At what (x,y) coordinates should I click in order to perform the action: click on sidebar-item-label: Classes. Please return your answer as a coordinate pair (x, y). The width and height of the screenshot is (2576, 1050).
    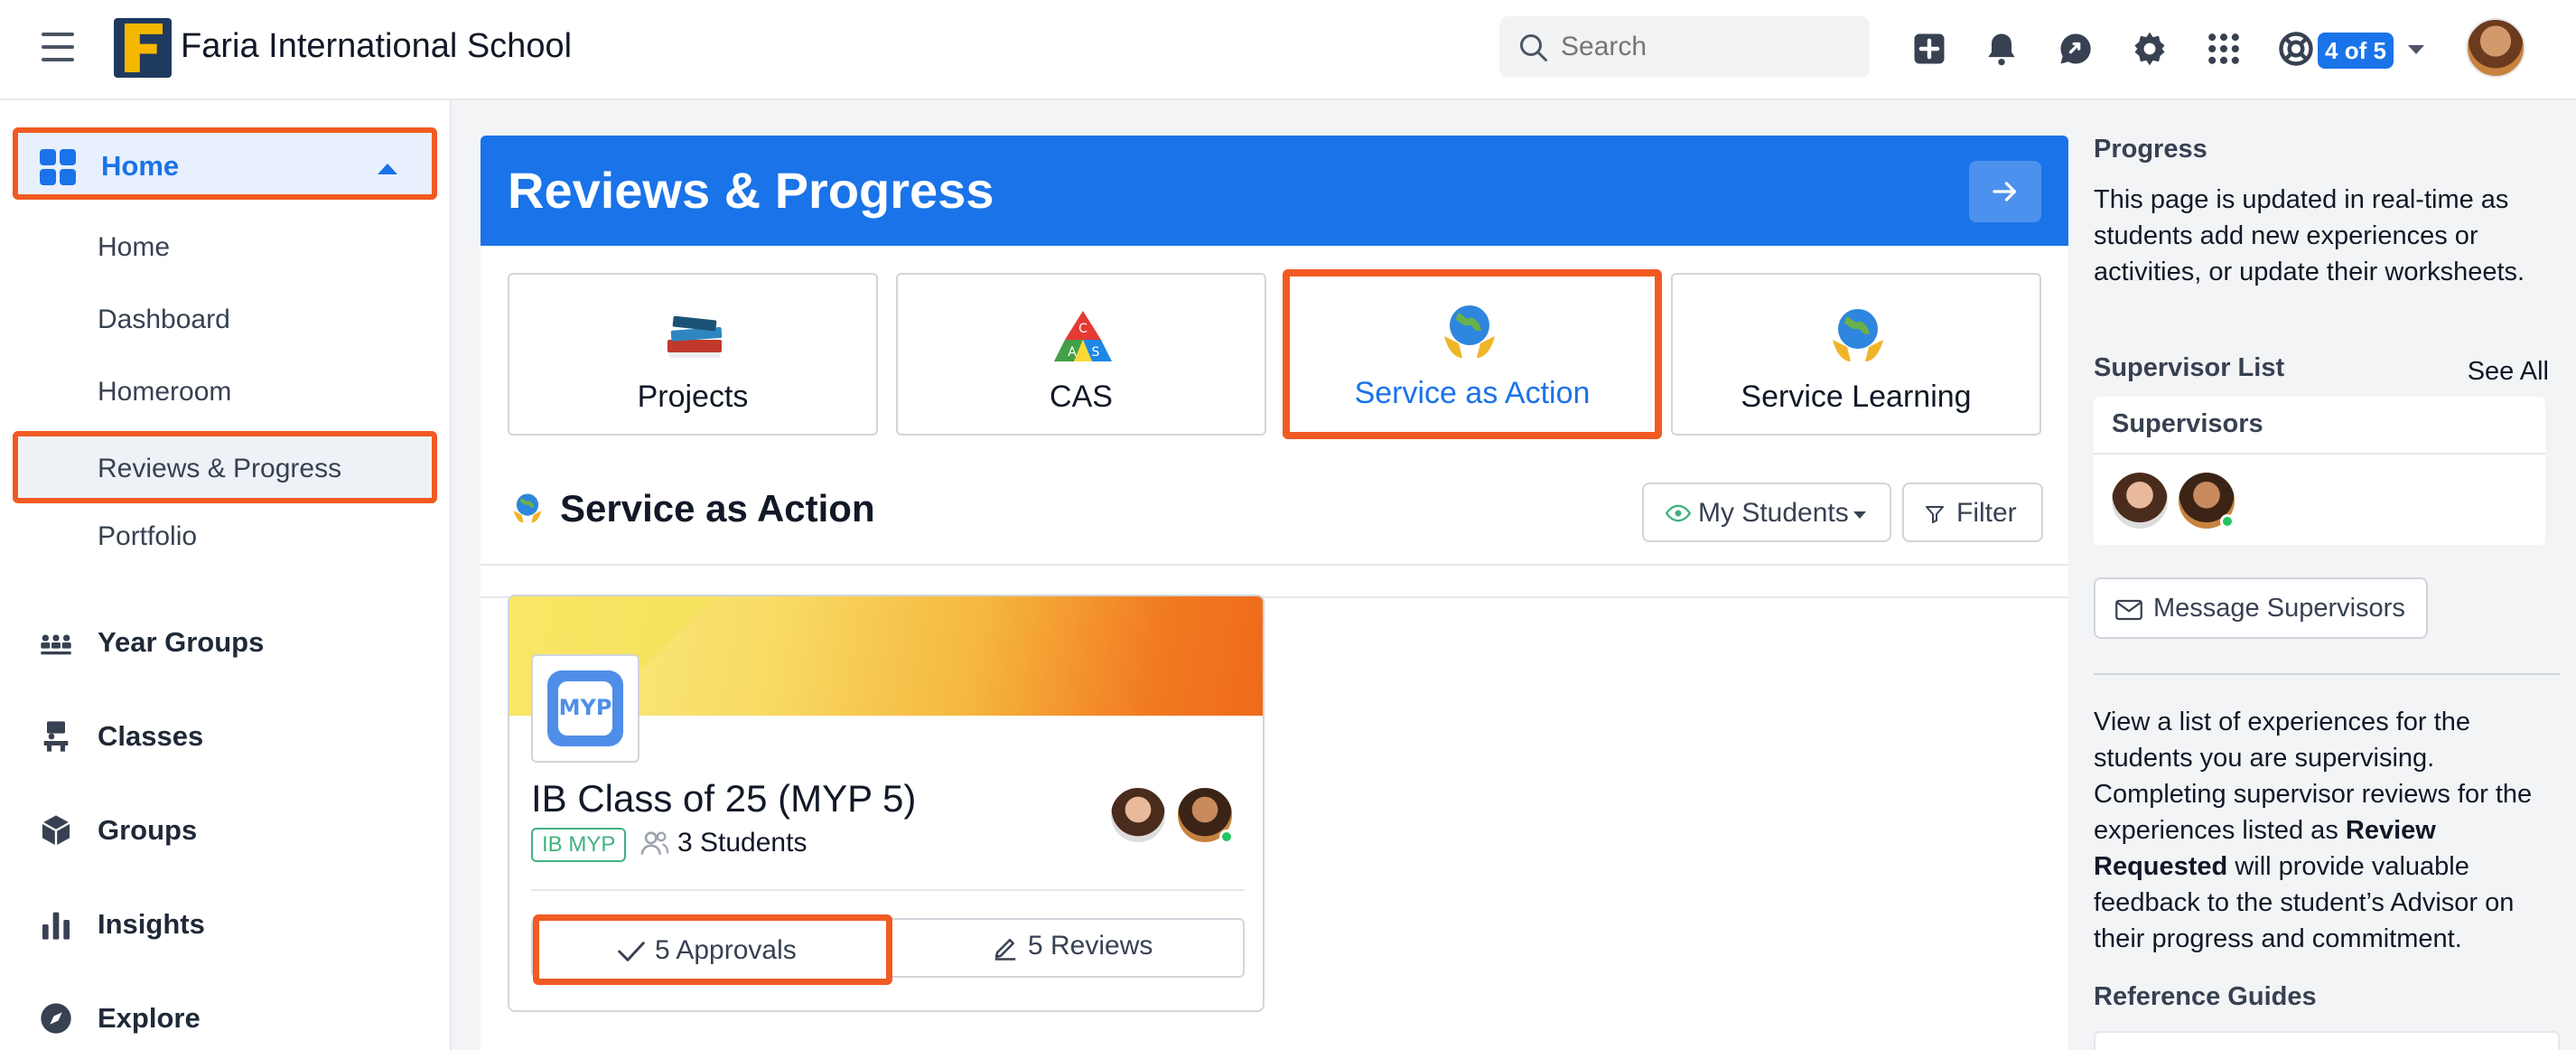
    Looking at the image, I should click on (151, 736).